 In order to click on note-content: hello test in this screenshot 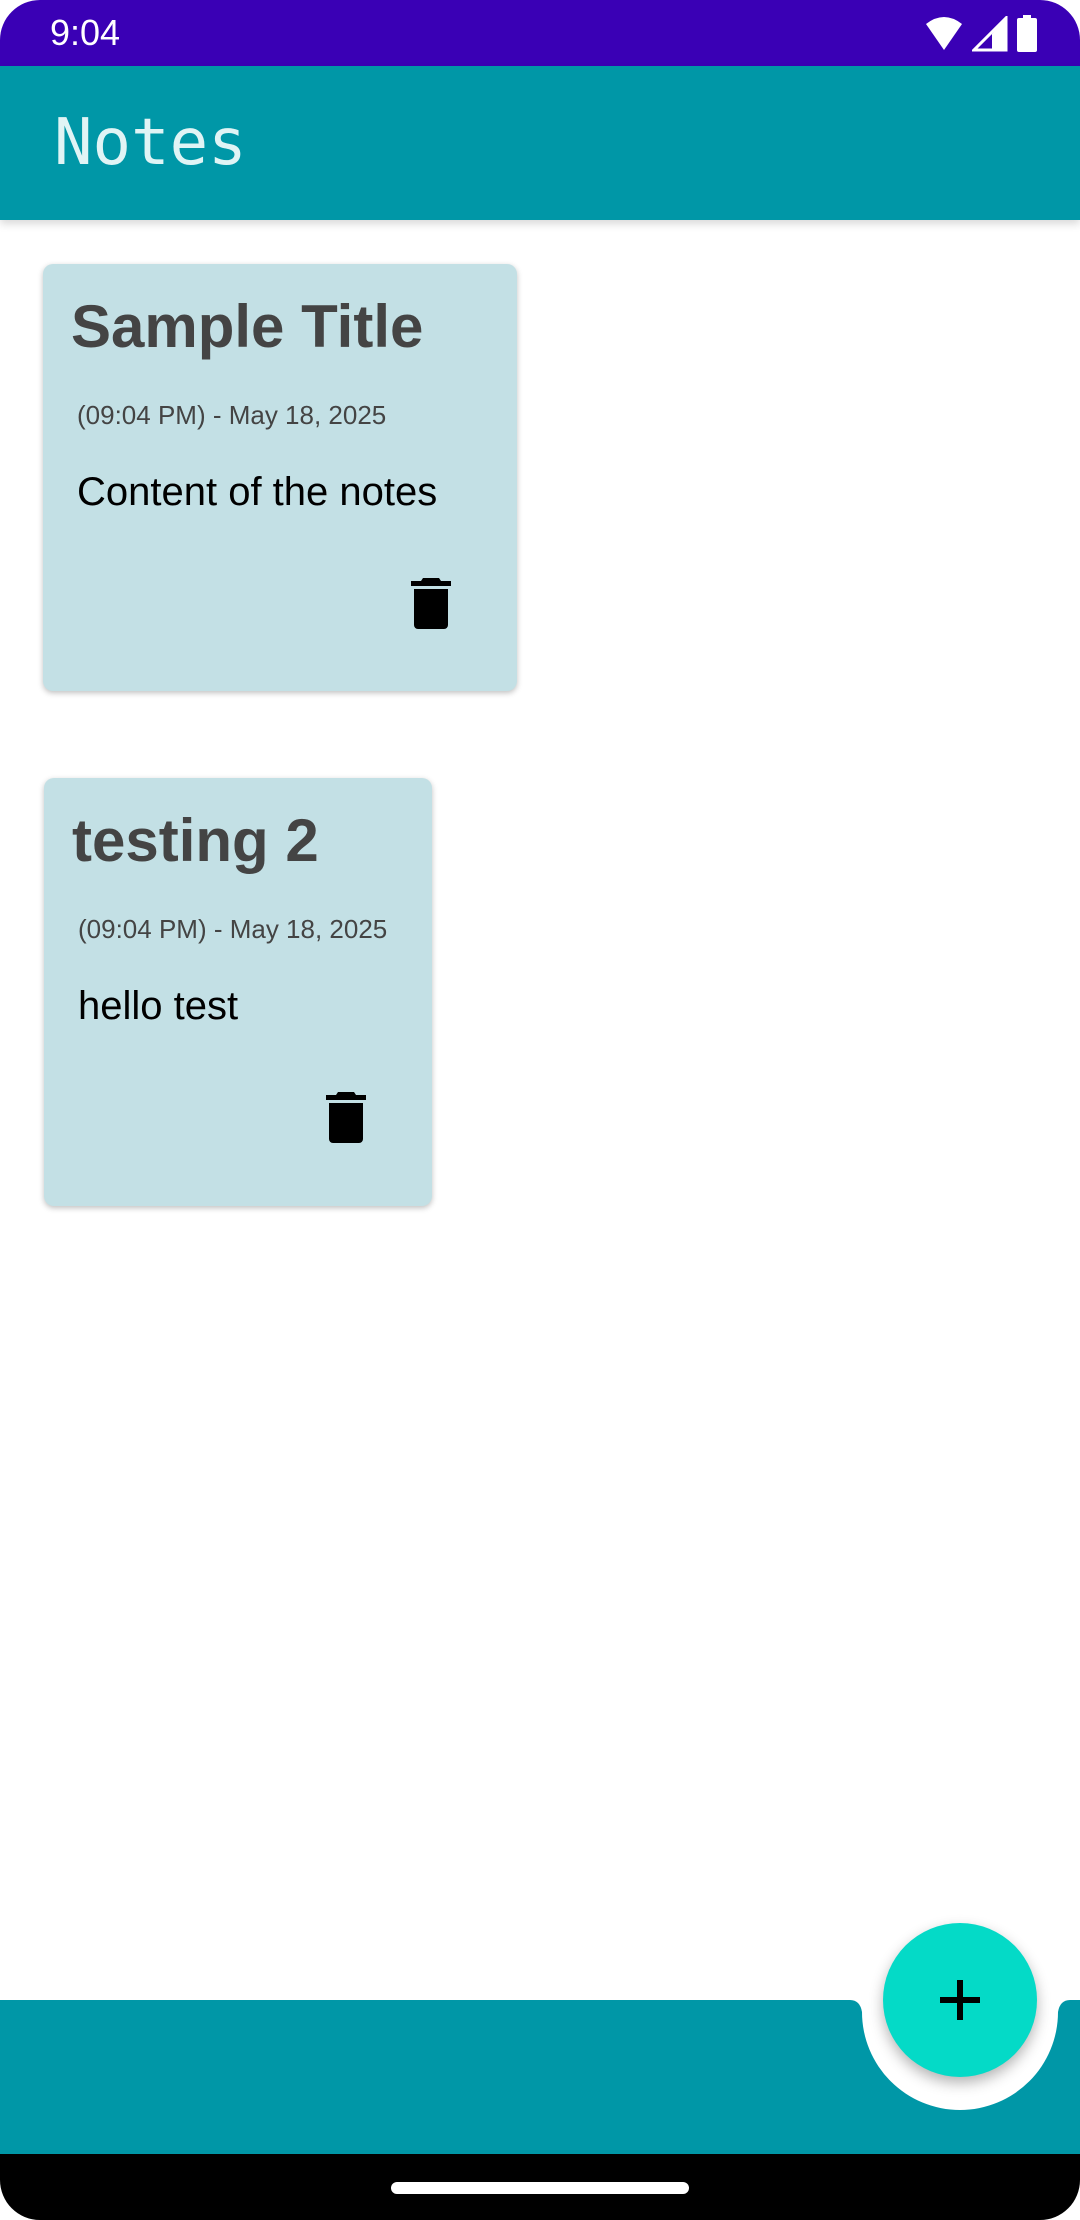, I will do `click(158, 1006)`.